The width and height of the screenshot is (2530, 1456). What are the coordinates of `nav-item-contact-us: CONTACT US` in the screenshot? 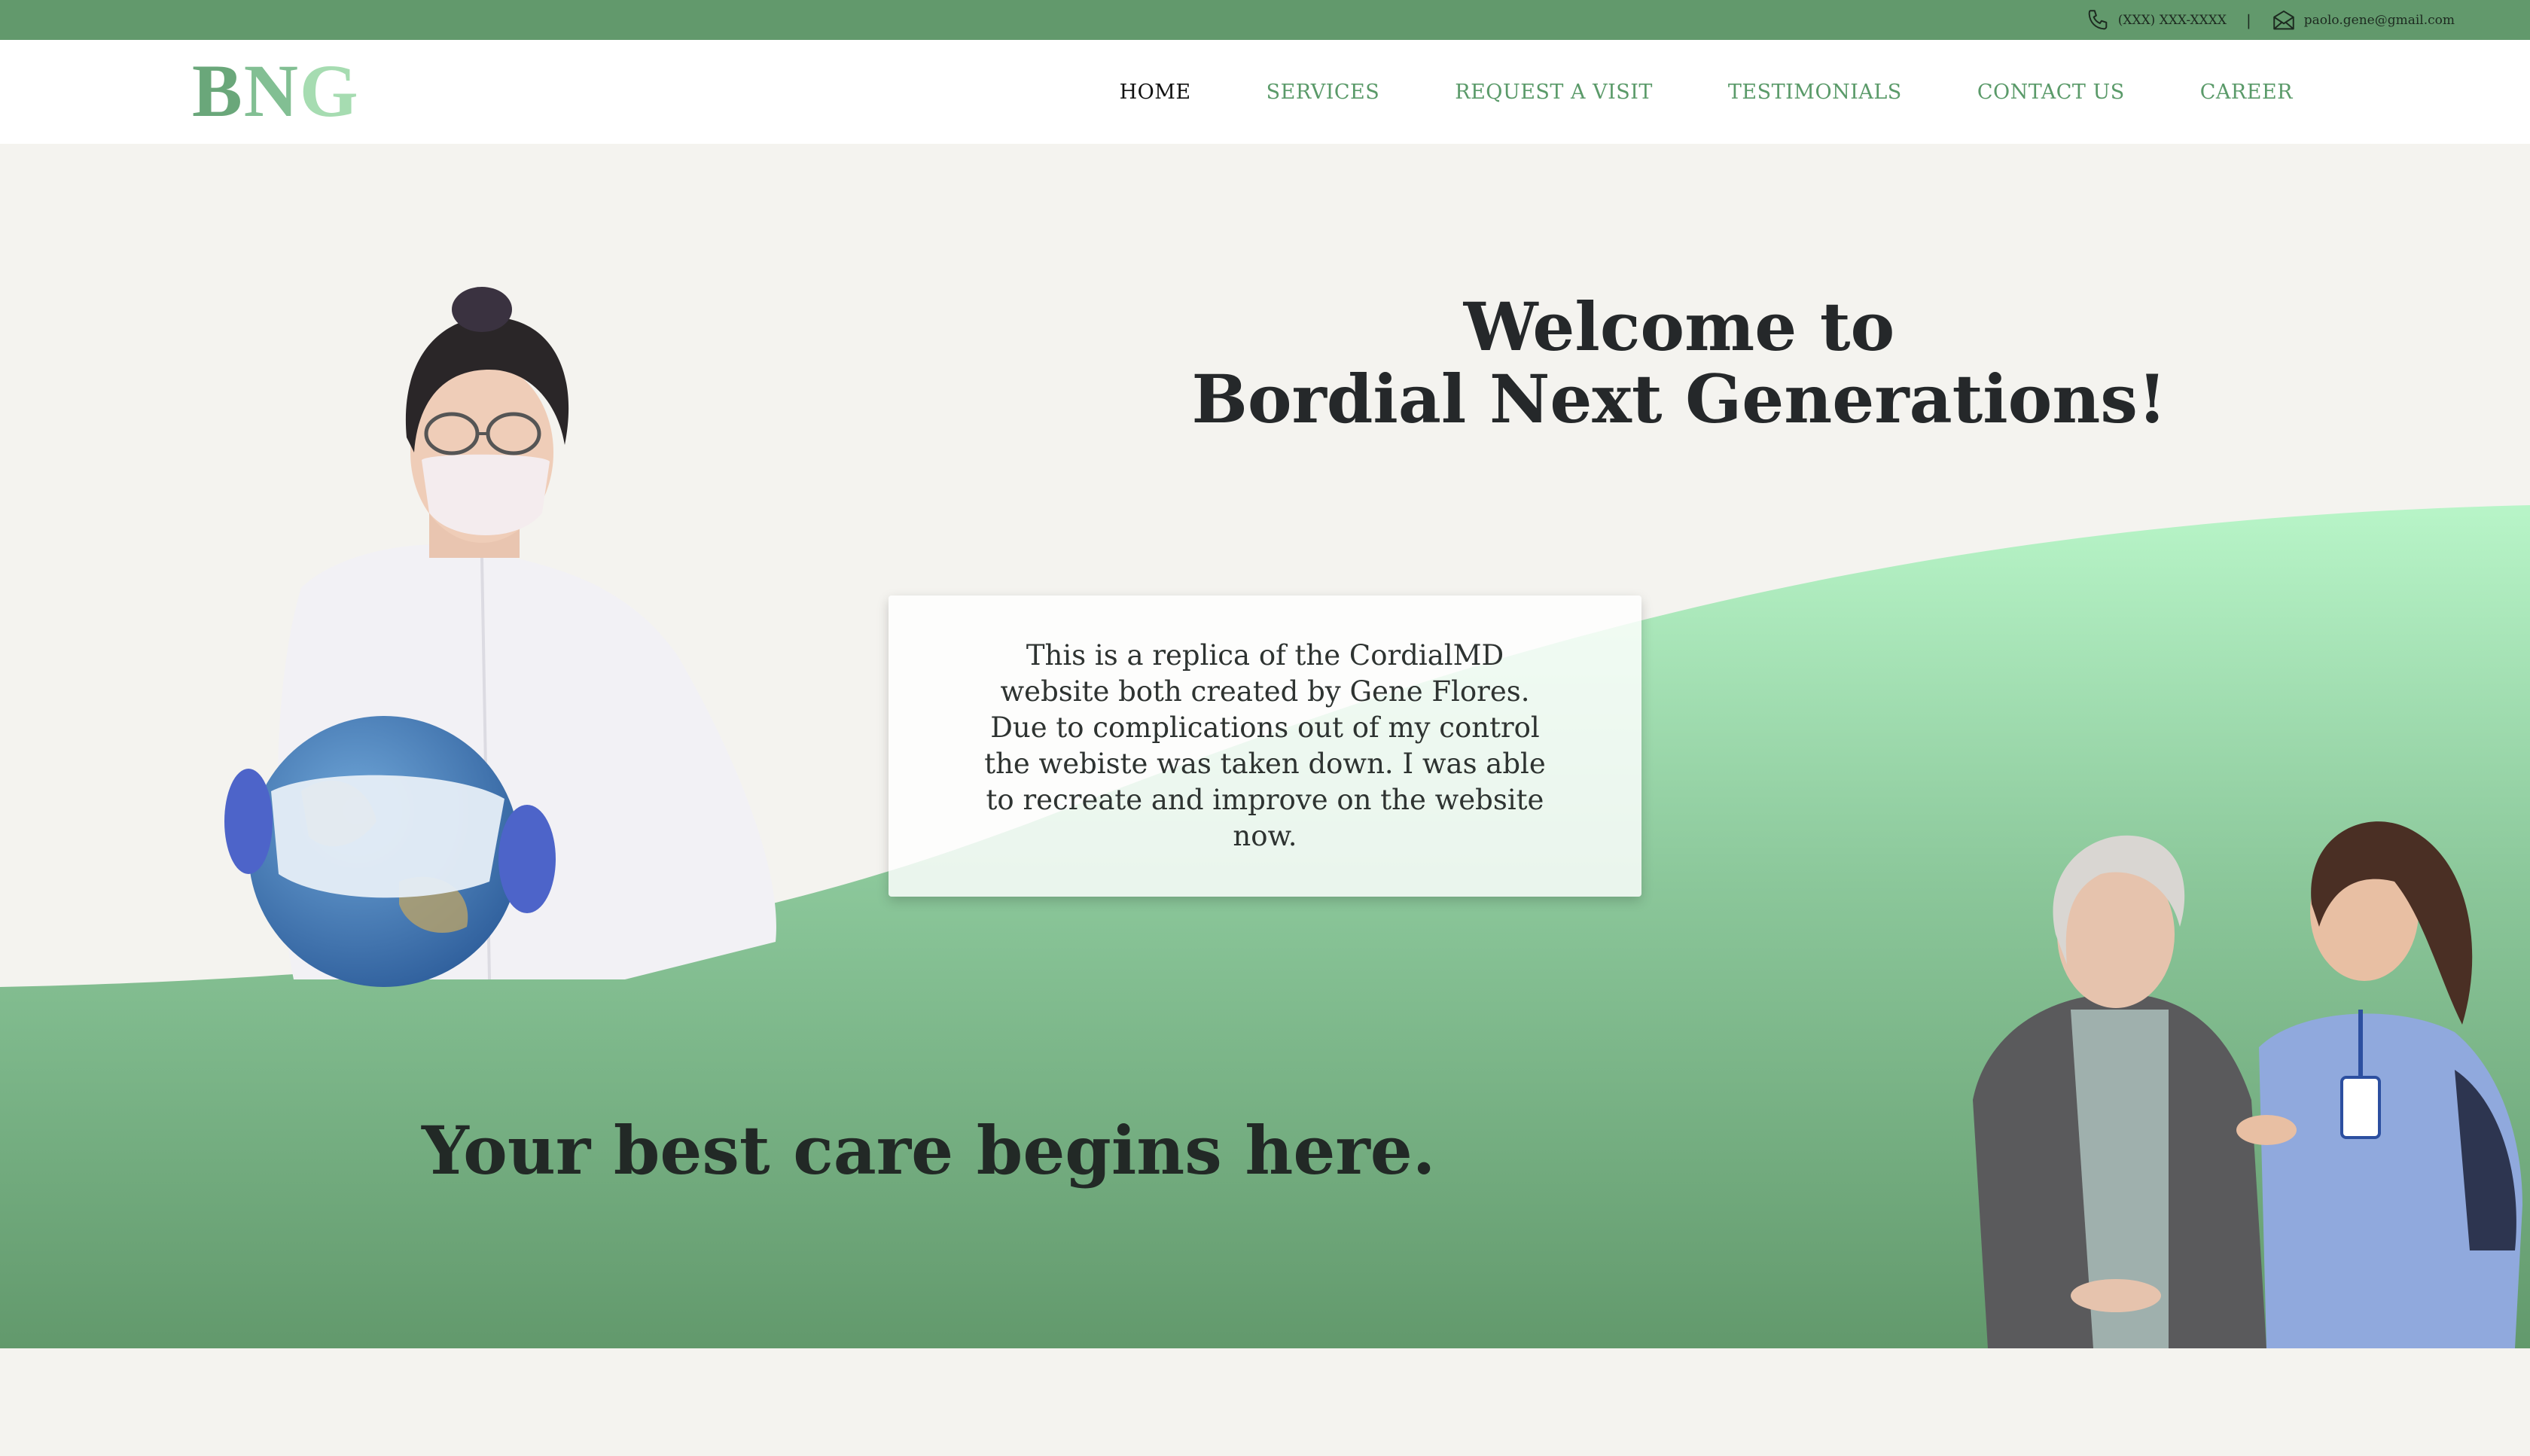 It's located at (2051, 92).